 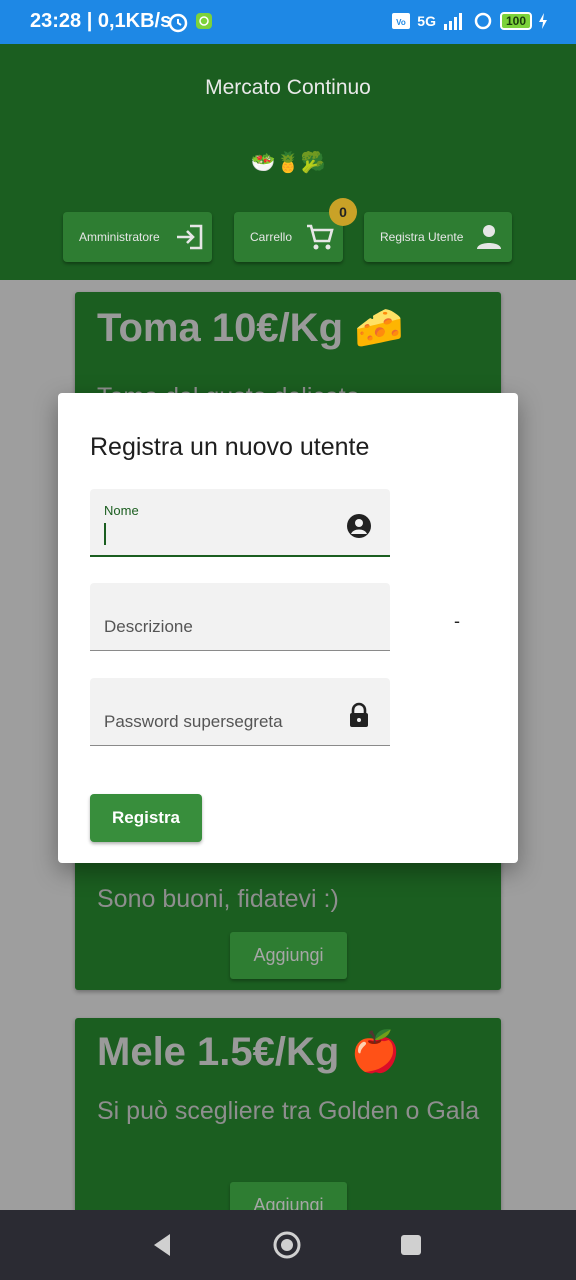 What do you see at coordinates (320, 237) in the screenshot?
I see `cart-icon` at bounding box center [320, 237].